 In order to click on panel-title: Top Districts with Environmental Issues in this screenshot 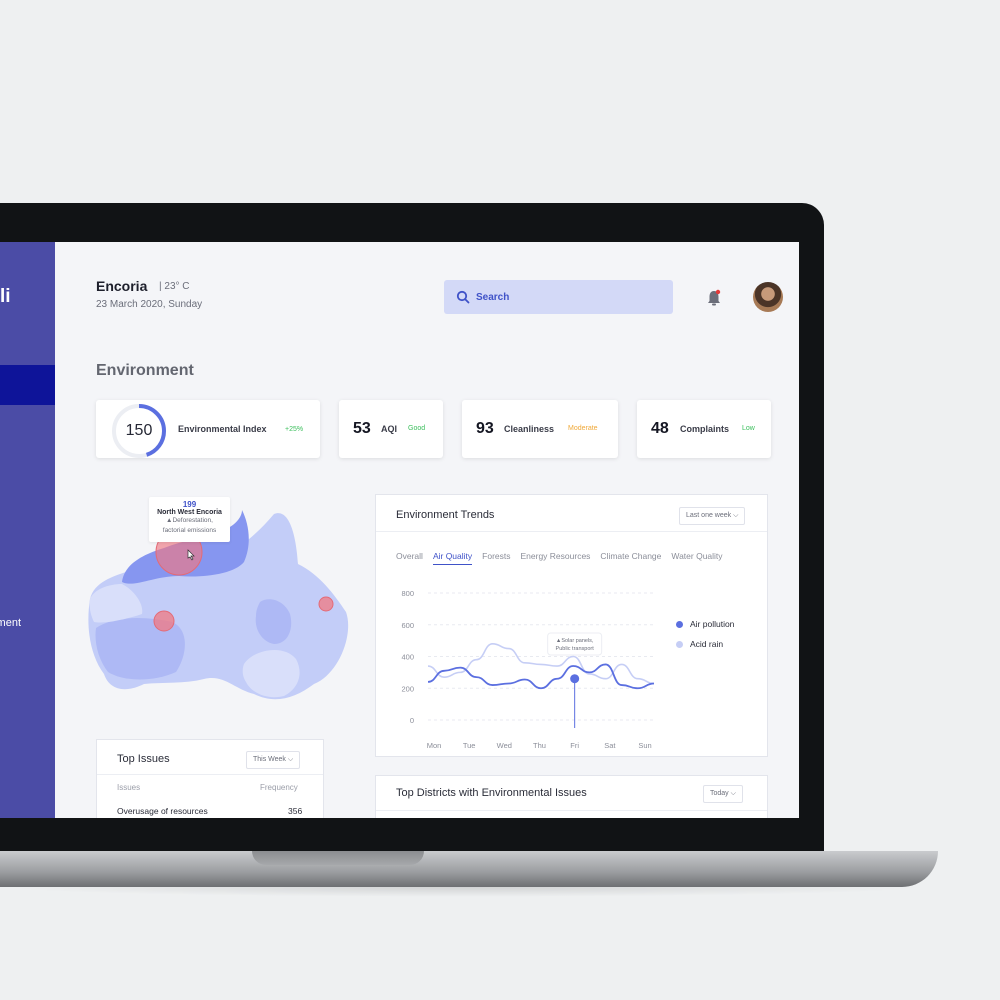, I will do `click(491, 793)`.